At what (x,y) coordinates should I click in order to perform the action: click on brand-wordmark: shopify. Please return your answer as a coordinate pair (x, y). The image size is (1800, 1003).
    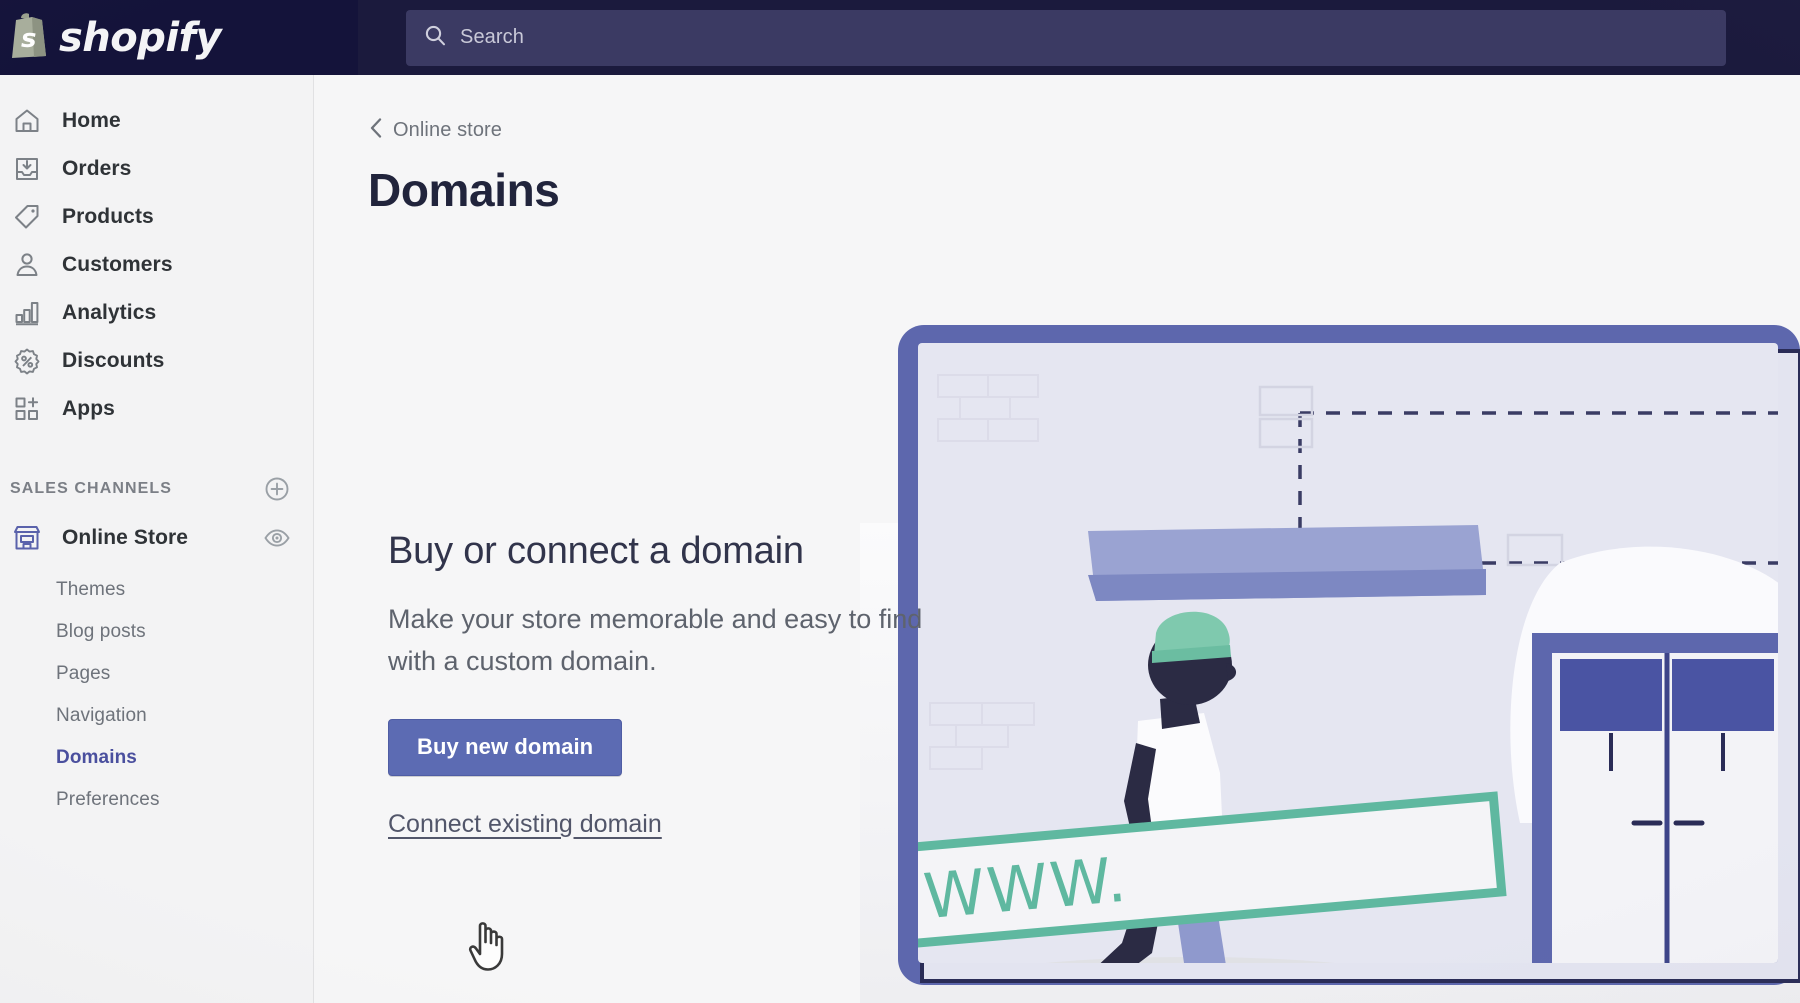
    Looking at the image, I should click on (140, 37).